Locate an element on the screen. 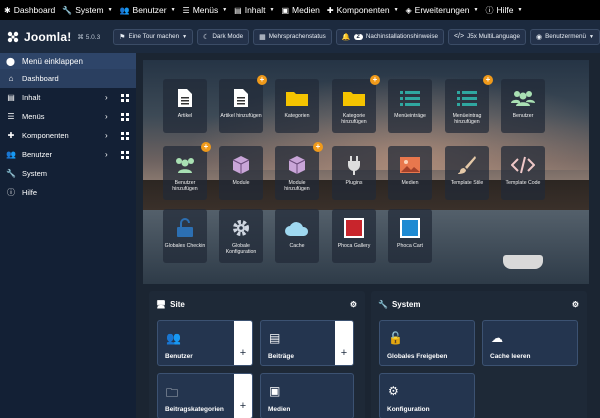 This screenshot has height=418, width=600. topmenu-medien: ▣ Medien is located at coordinates (300, 10).